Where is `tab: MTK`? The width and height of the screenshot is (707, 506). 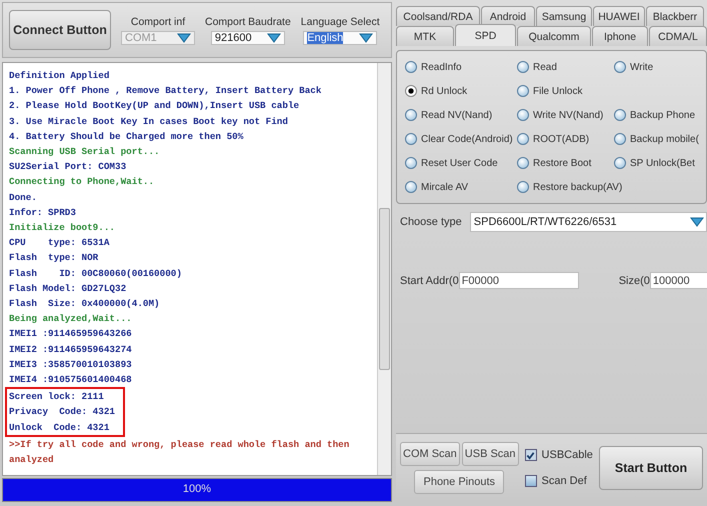
tab: MTK is located at coordinates (425, 36).